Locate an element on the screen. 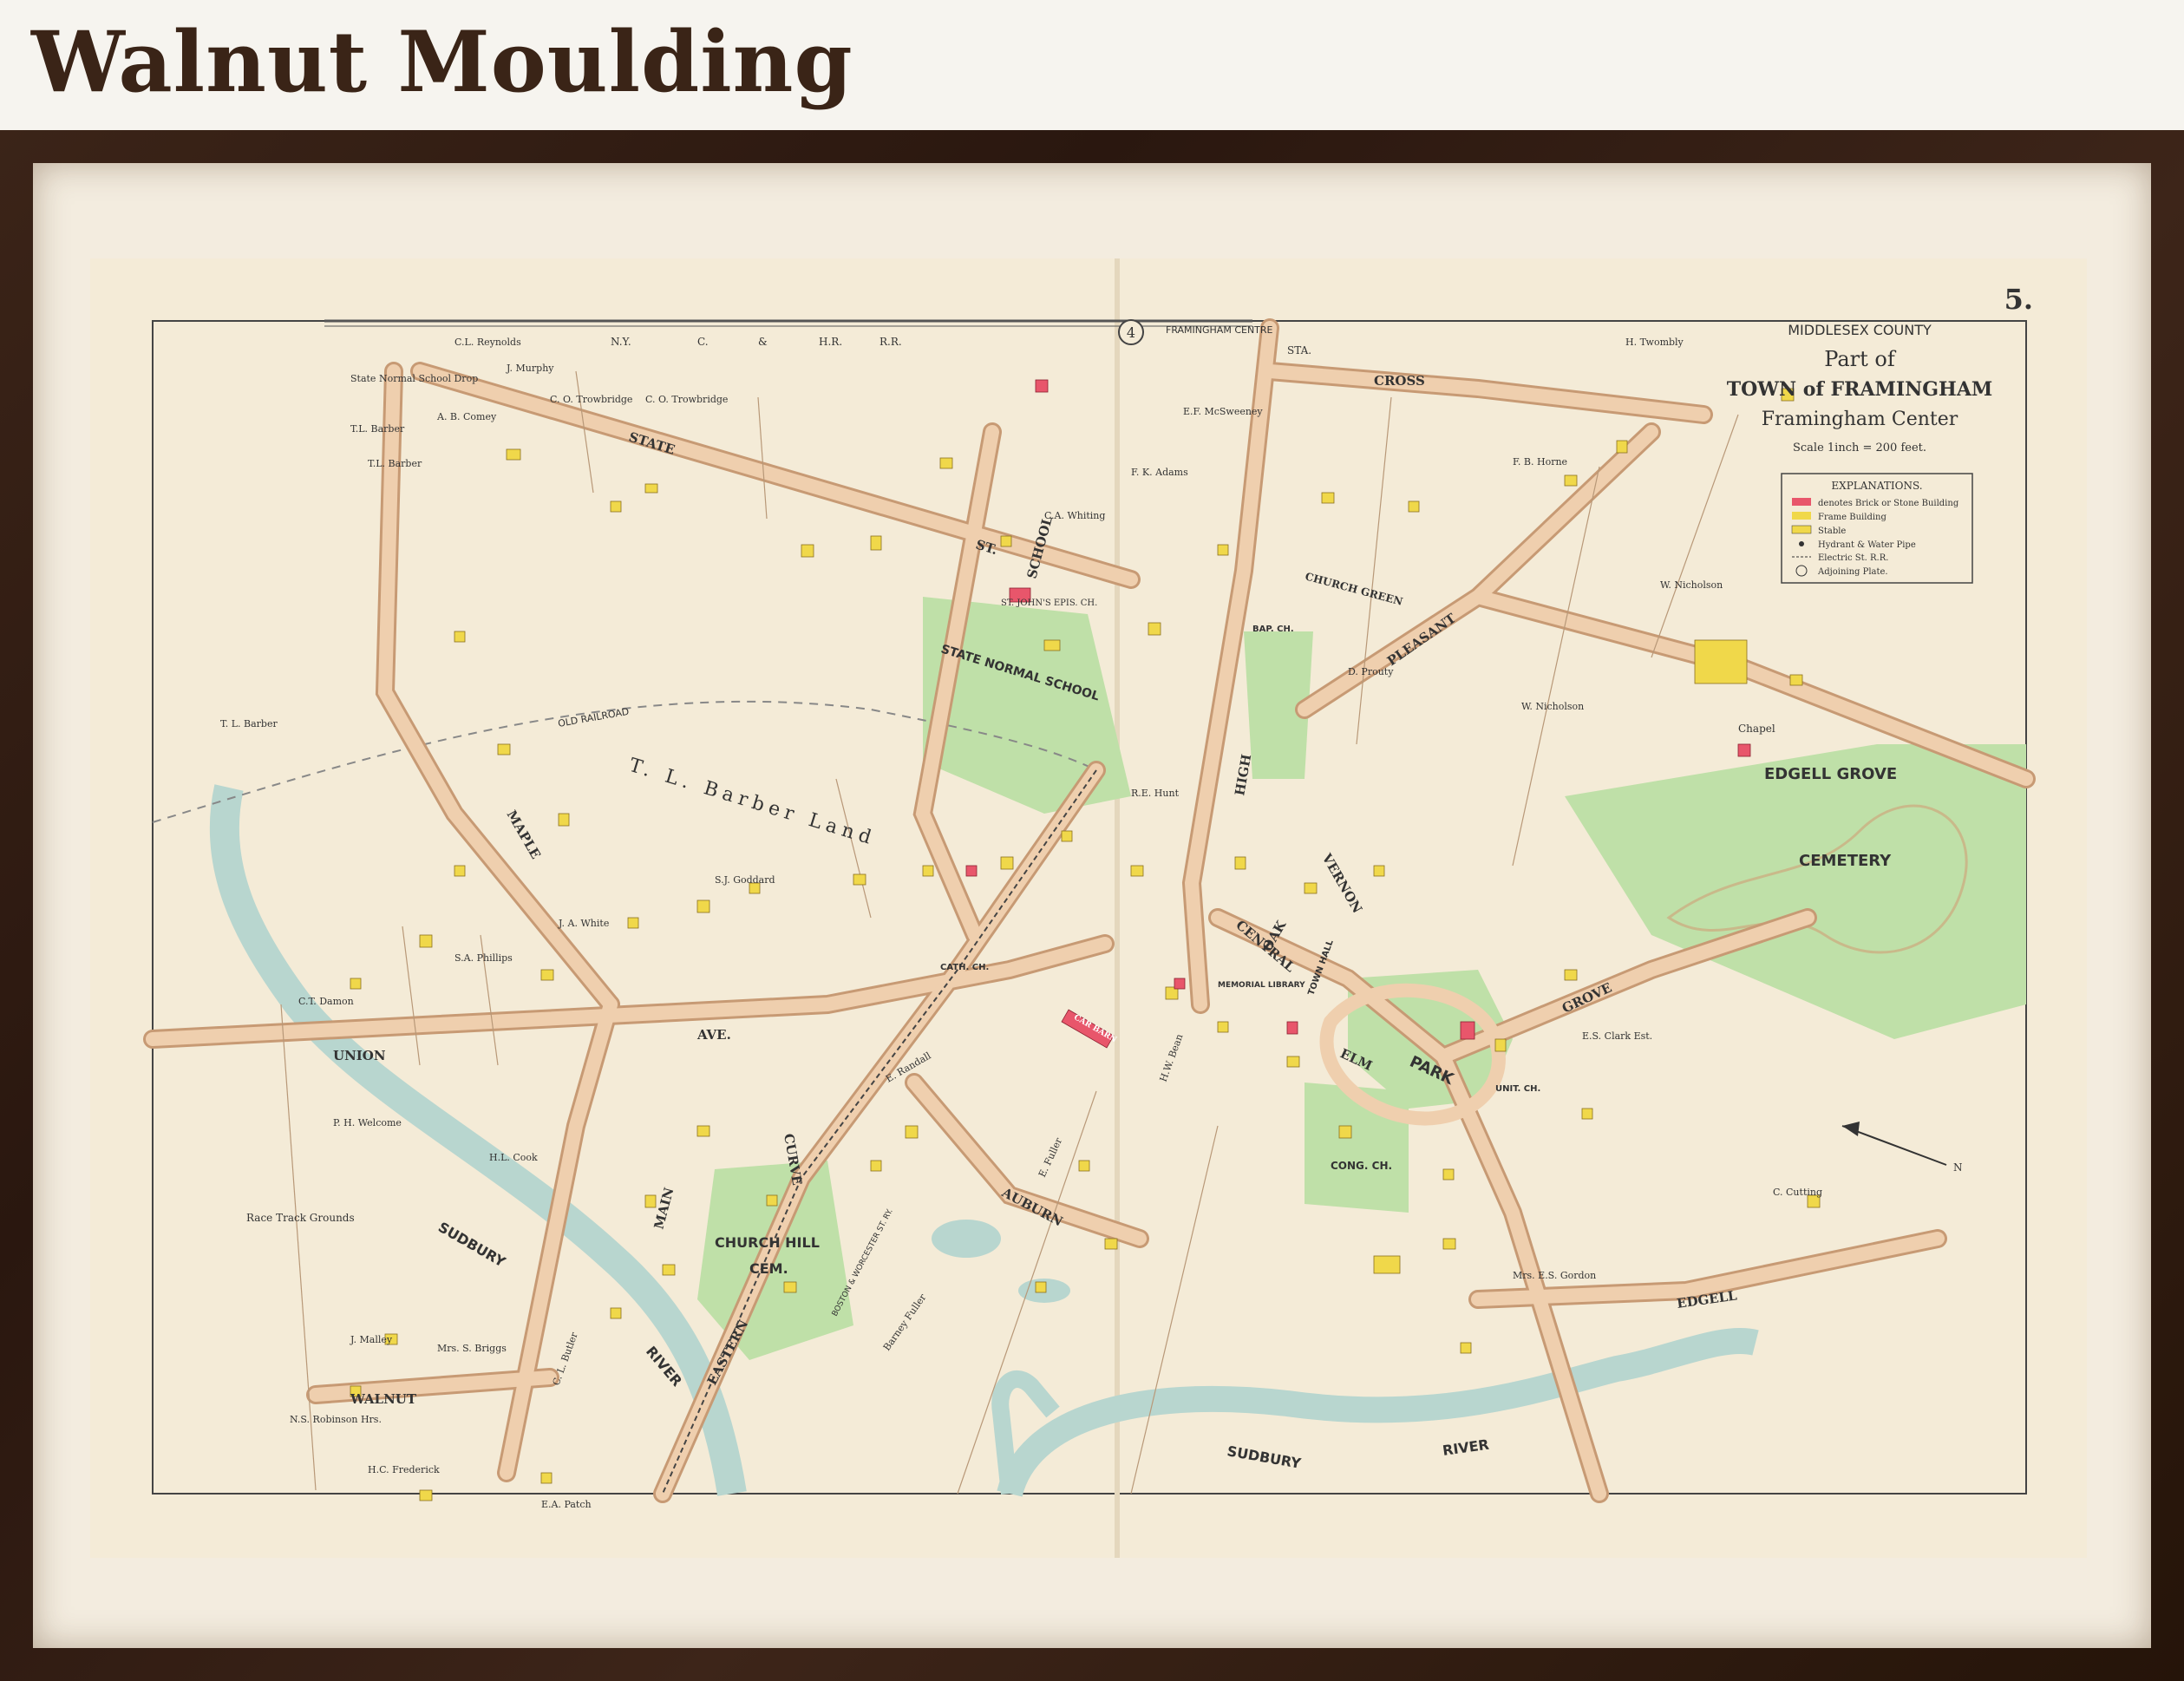  cemetery-abbrev-label: CEM. is located at coordinates (768, 1269).